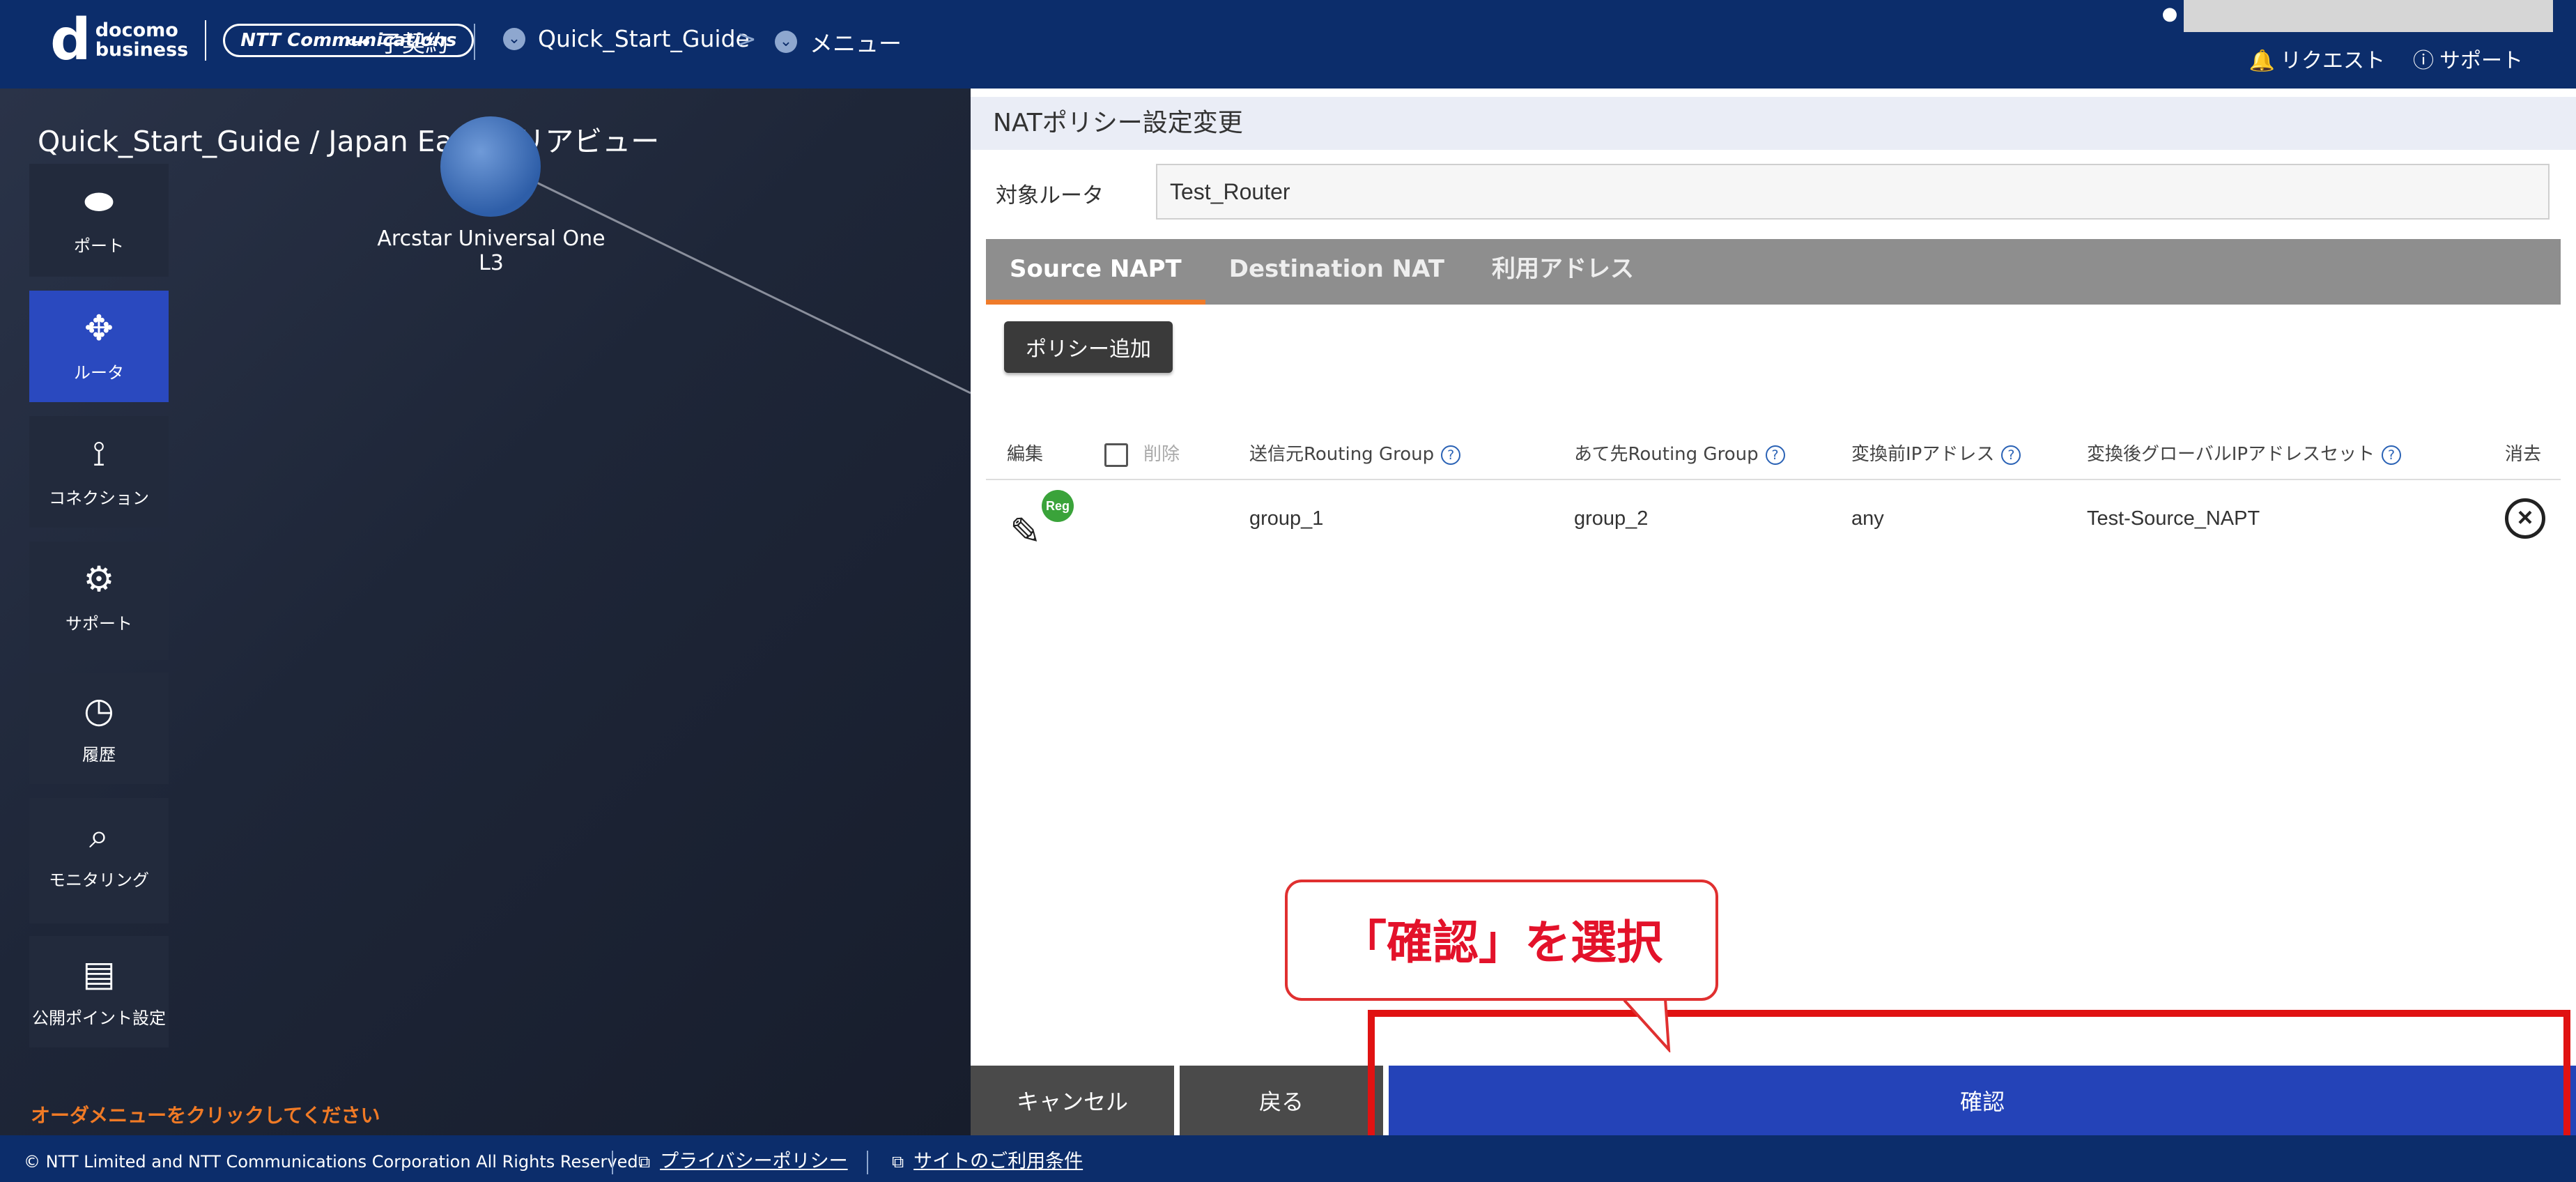  I want to click on support-label: サポート, so click(2481, 61).